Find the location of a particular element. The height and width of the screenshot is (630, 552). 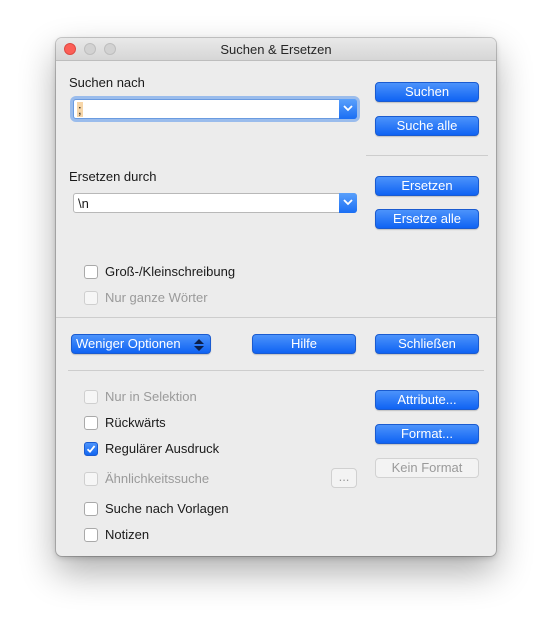

selection-only-label: Nur in Selektion is located at coordinates (151, 396).